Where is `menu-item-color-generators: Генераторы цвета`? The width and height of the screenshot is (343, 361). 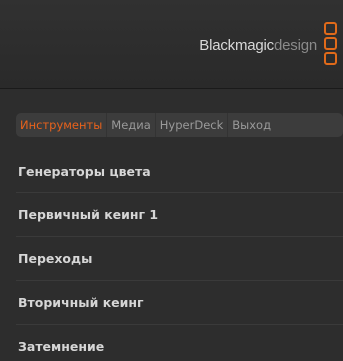 menu-item-color-generators: Генераторы цвета is located at coordinates (179, 171).